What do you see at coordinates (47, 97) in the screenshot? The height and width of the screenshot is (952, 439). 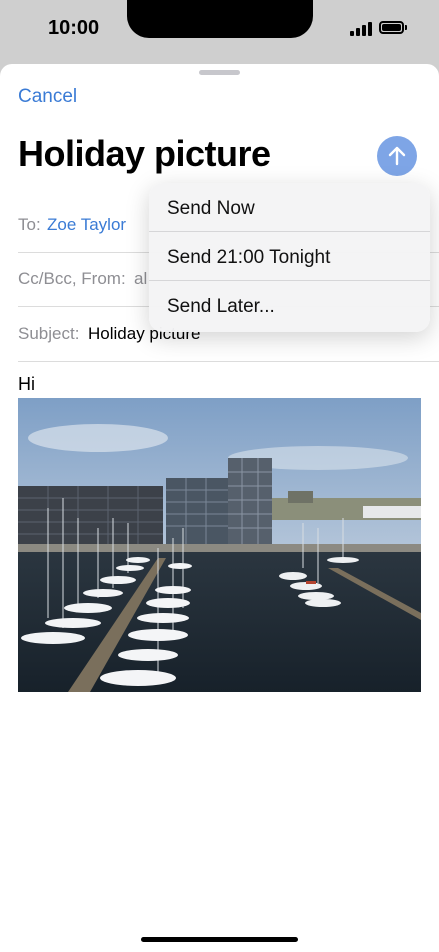 I see `cancel-button: Cancel` at bounding box center [47, 97].